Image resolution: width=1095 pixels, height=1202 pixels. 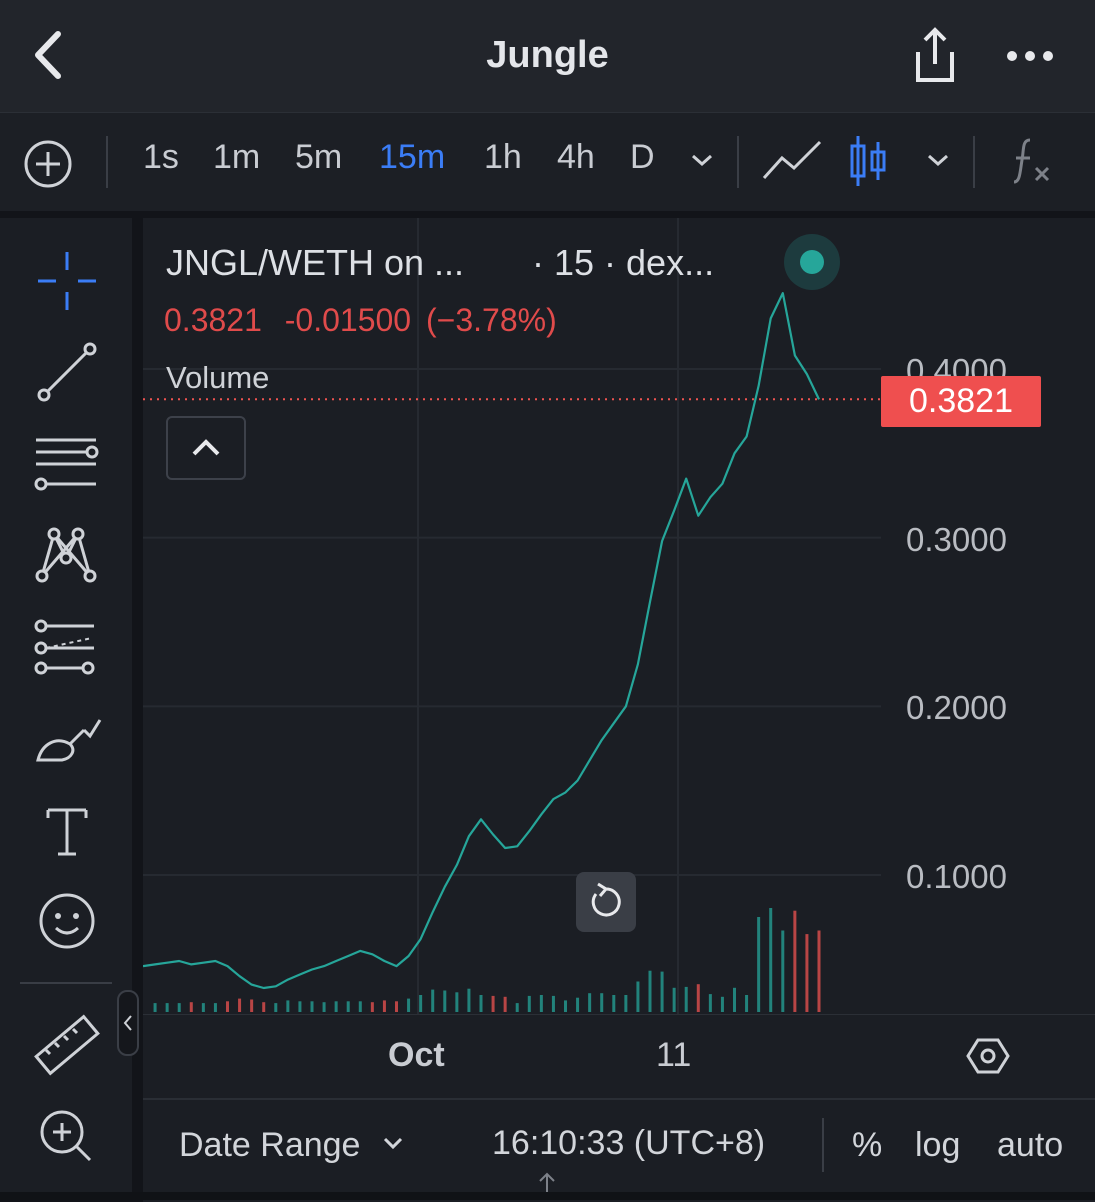 What do you see at coordinates (236, 157) in the screenshot?
I see `interval-1m: 1m` at bounding box center [236, 157].